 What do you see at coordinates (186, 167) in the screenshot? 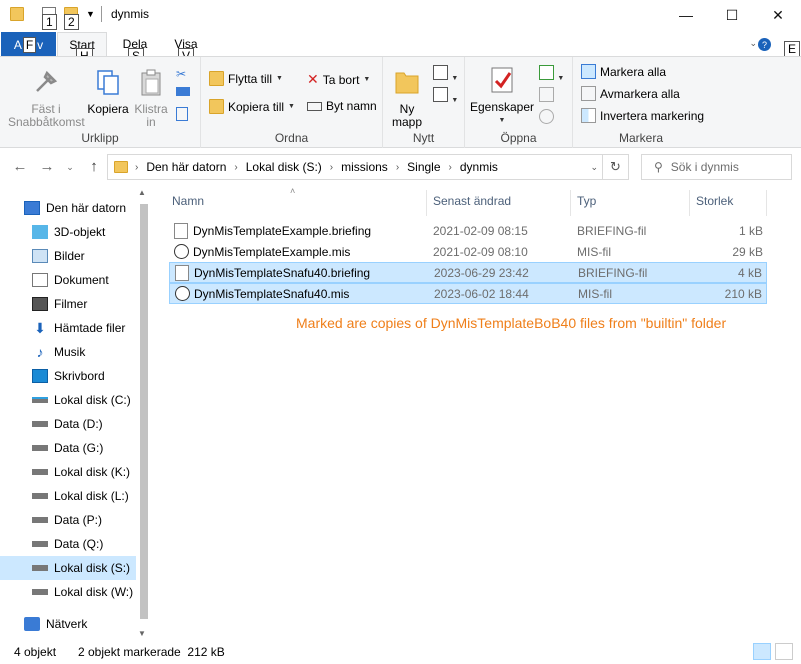
I see `breadcrumb-pc: Den här datorn` at bounding box center [186, 167].